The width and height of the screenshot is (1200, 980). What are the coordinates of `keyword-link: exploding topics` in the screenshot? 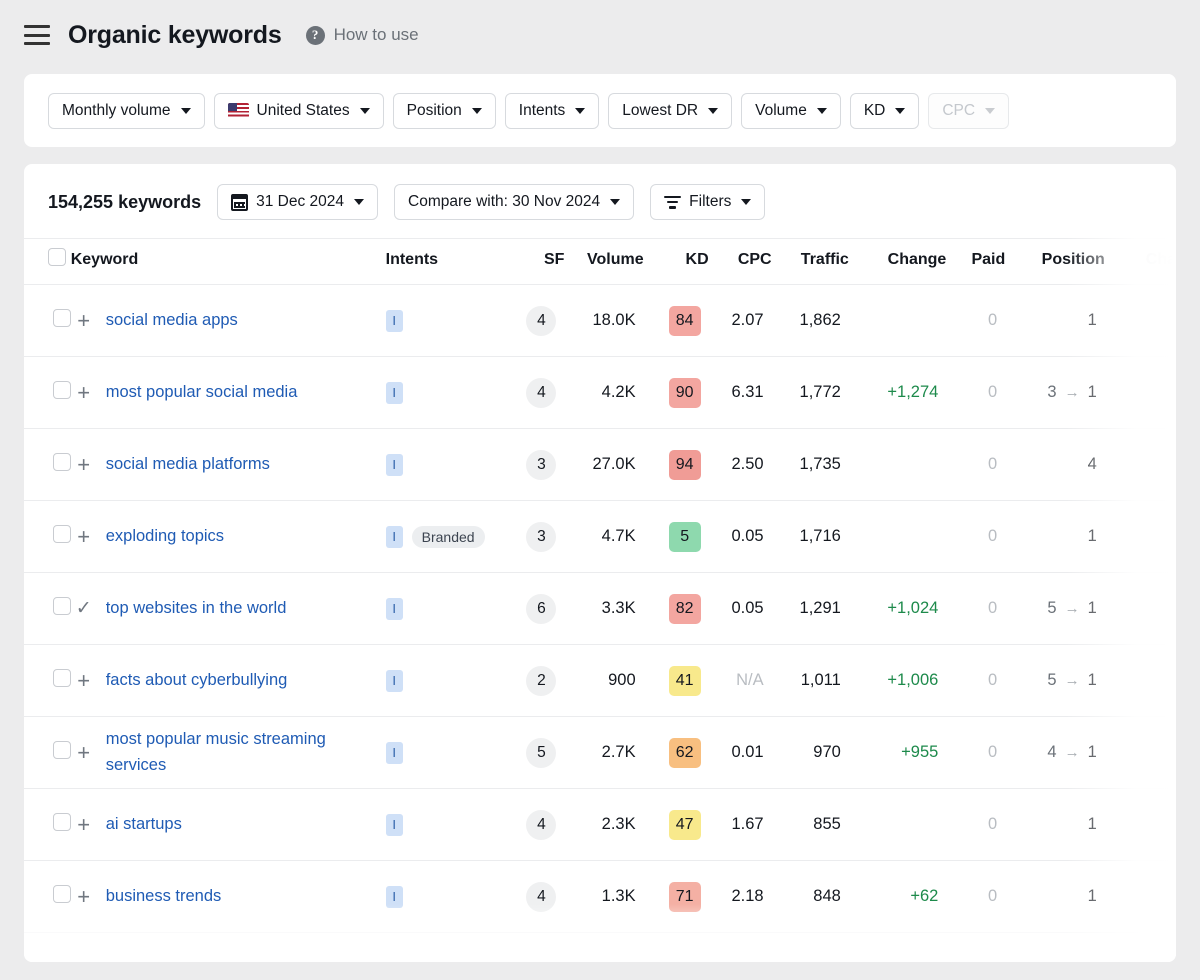 It's located at (165, 537).